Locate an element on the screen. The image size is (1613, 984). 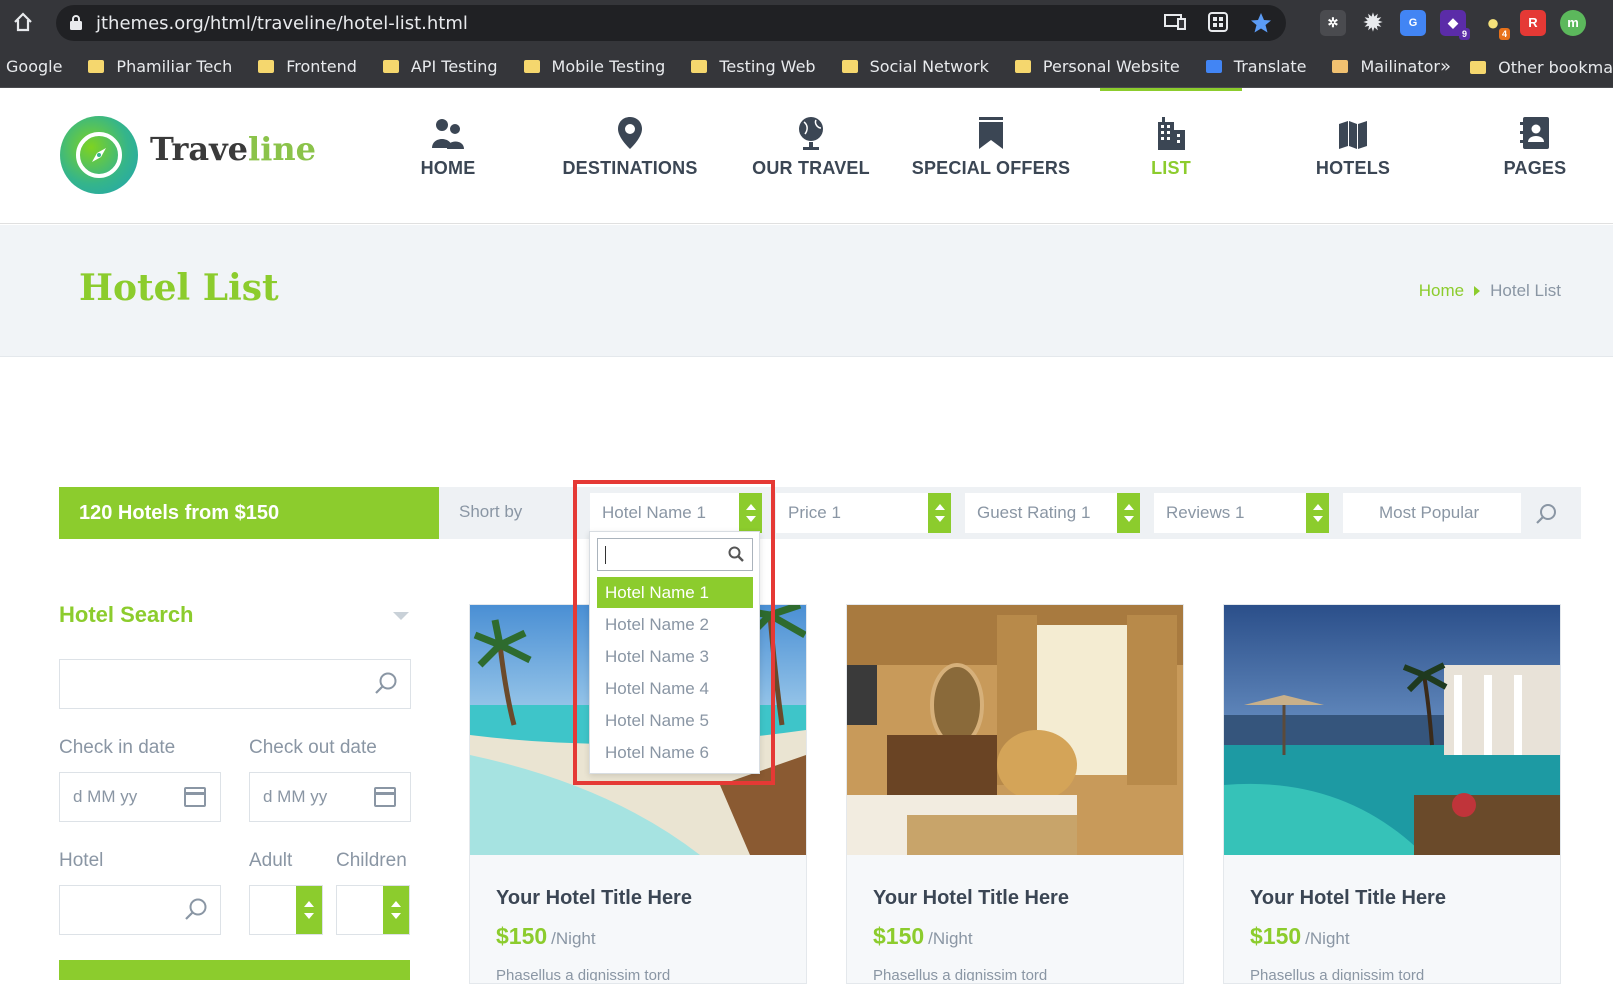
bookmark-personal-website: Personal Website is located at coordinates (1097, 66).